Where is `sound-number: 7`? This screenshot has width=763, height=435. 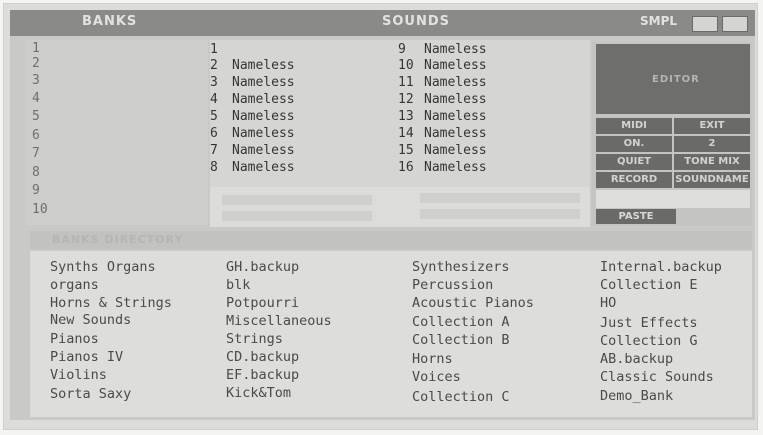 sound-number: 7 is located at coordinates (214, 150).